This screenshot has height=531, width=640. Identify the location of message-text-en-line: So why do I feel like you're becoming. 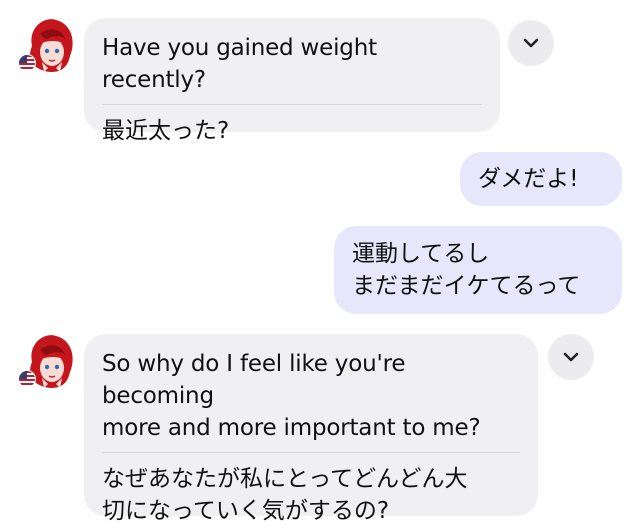
(254, 380).